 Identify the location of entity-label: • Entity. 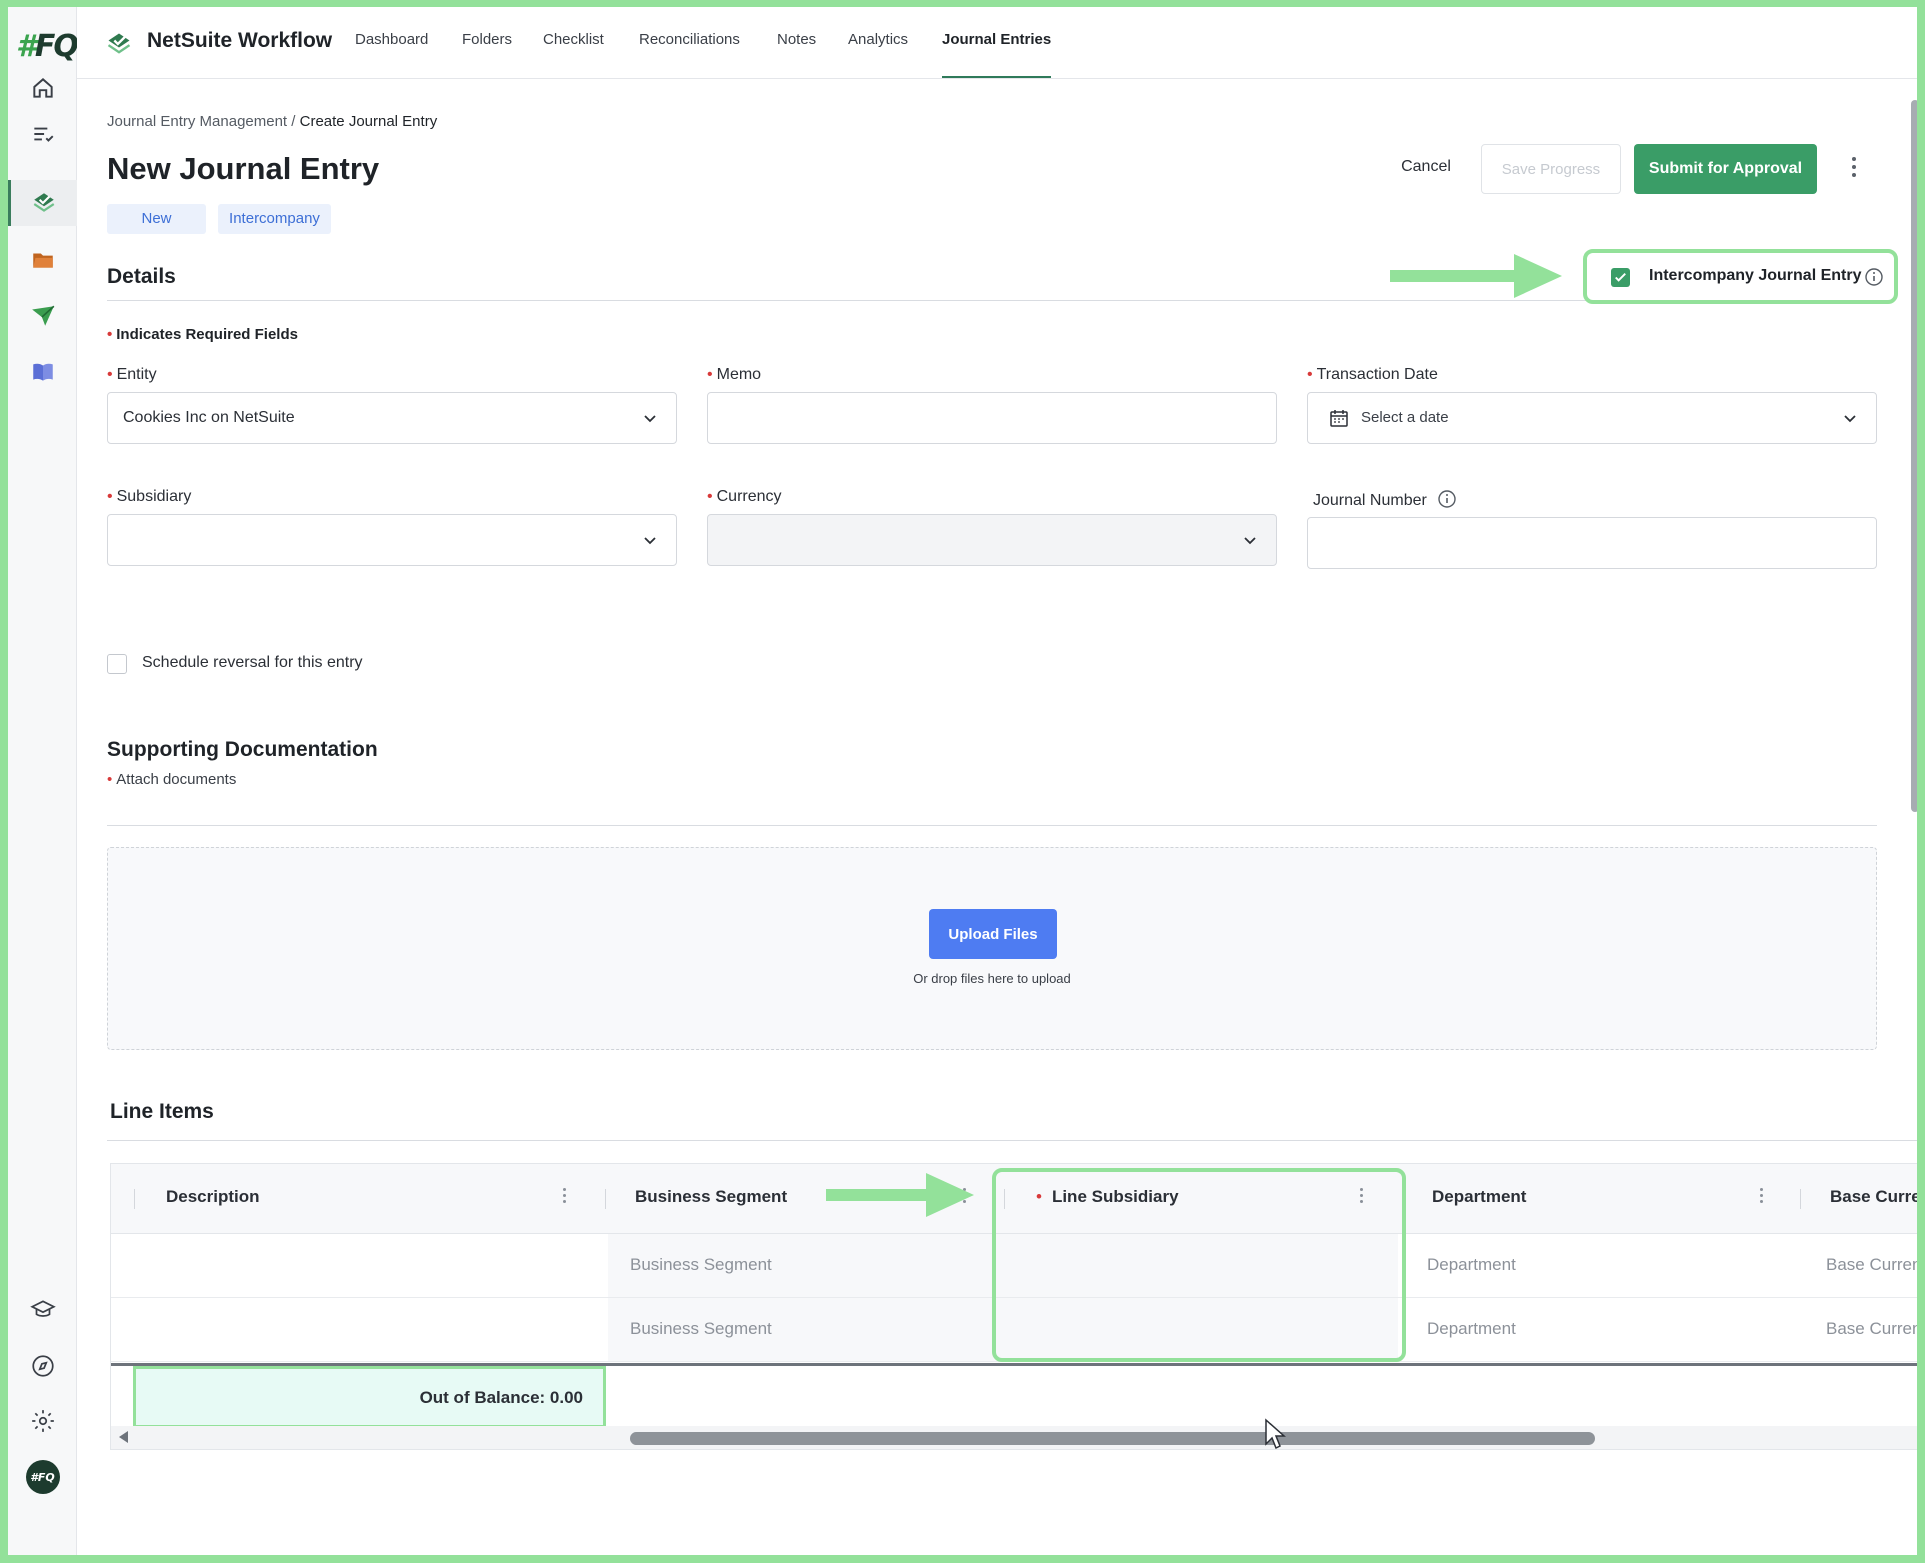
(132, 374).